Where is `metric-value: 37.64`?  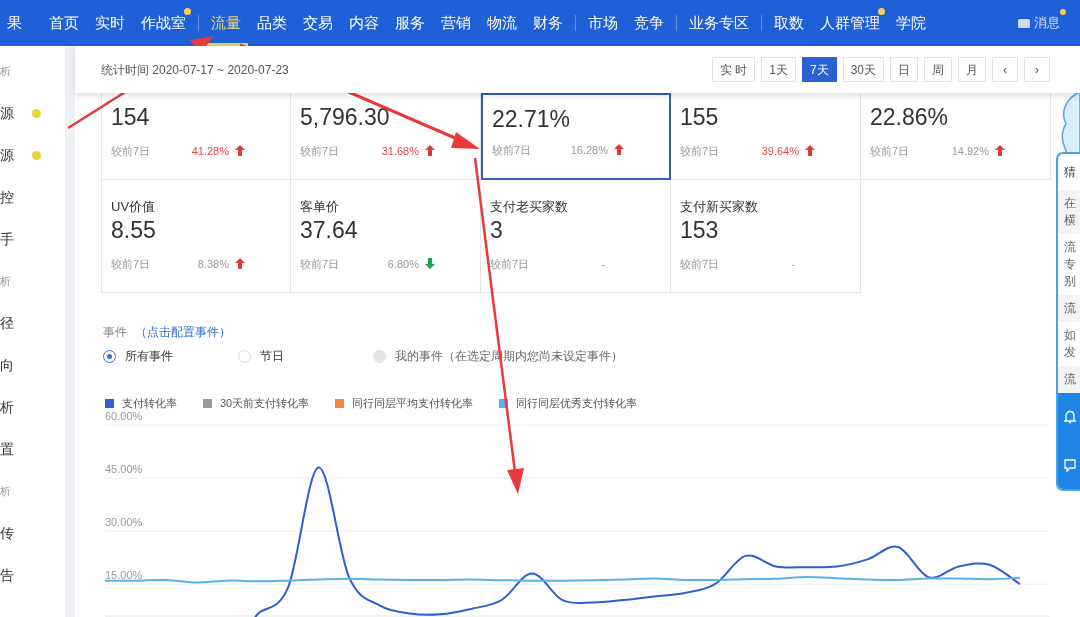 metric-value: 37.64 is located at coordinates (329, 230).